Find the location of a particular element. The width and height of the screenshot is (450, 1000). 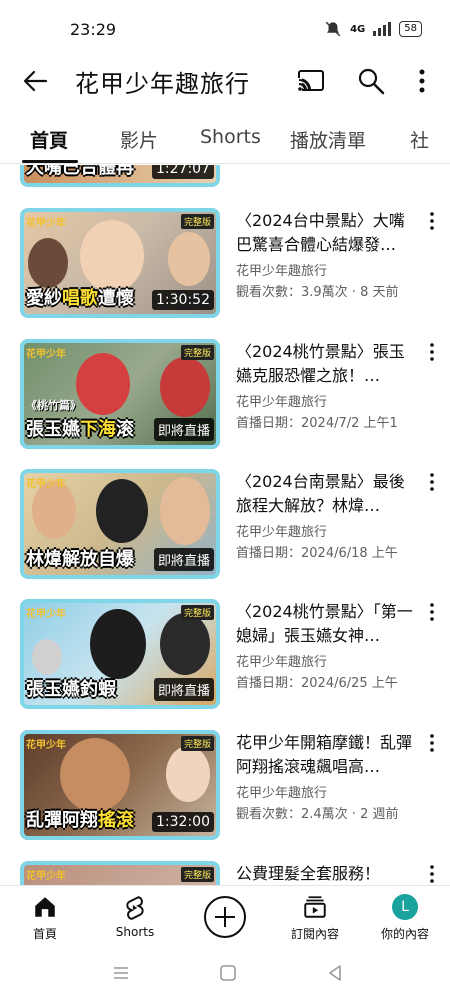

subscriptions-icon is located at coordinates (315, 907).